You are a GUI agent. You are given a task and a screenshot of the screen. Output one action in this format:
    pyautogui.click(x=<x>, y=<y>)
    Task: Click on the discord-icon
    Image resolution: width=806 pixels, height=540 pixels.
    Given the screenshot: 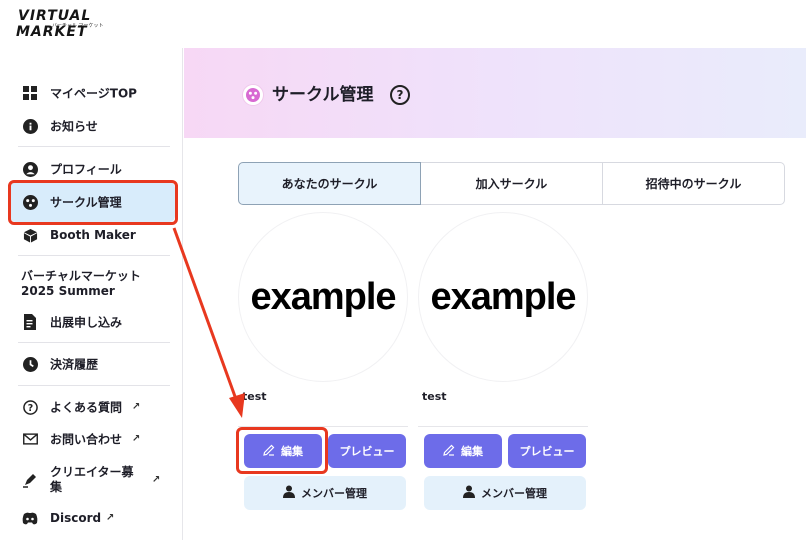 What is the action you would take?
    pyautogui.click(x=30, y=518)
    